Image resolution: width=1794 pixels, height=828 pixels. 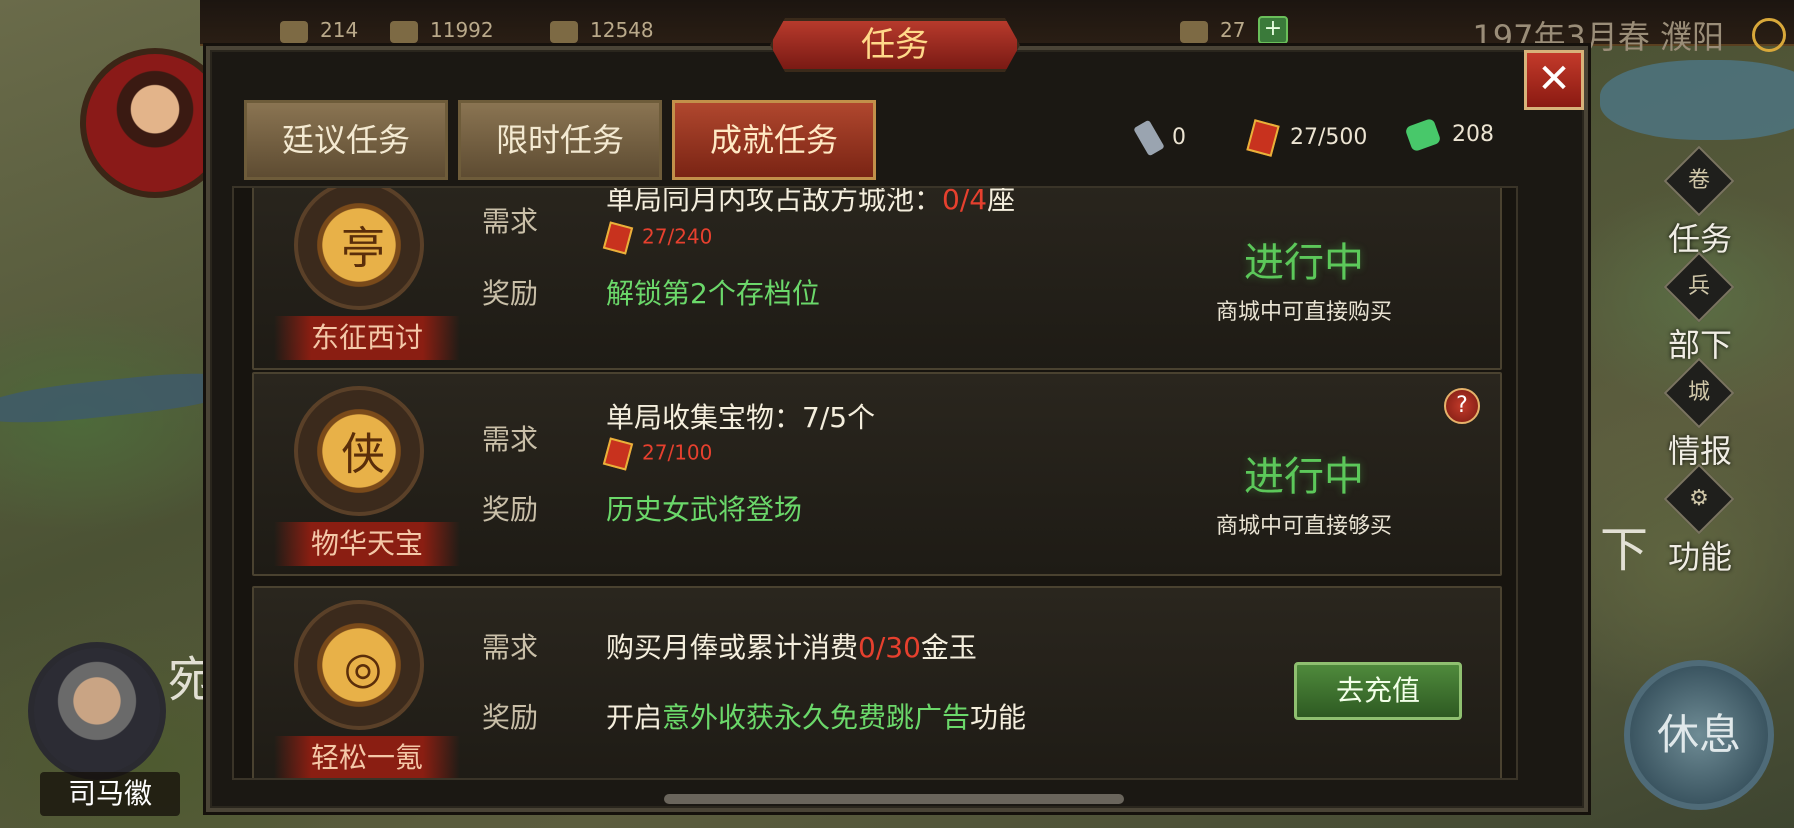 I want to click on rest-button: 休息, so click(x=1699, y=735).